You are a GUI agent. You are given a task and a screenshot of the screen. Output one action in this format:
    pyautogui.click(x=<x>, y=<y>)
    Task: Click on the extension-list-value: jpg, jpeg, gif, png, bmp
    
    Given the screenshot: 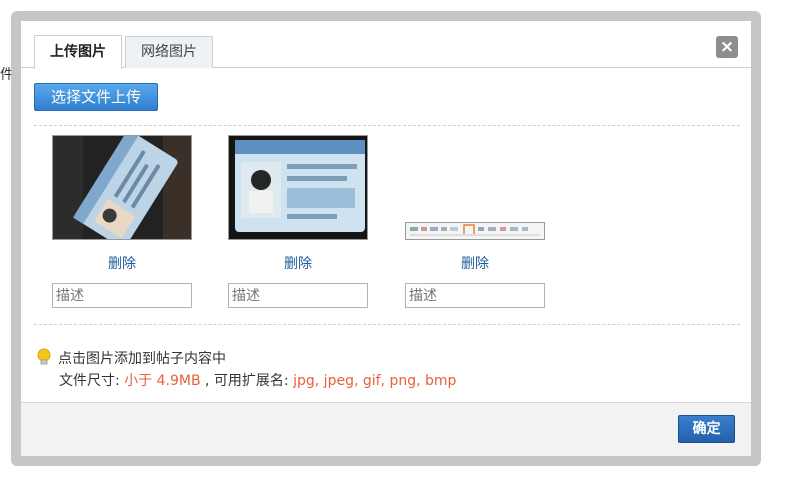 What is the action you would take?
    pyautogui.click(x=375, y=381)
    